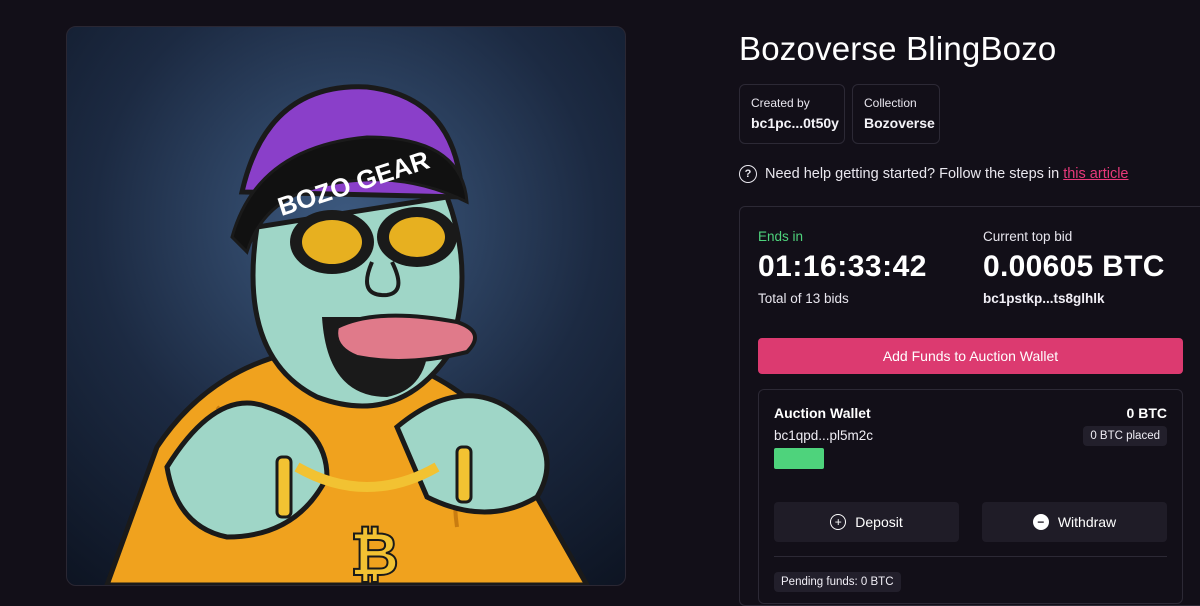 This screenshot has height=606, width=1200. What do you see at coordinates (838, 522) in the screenshot?
I see `plus-circle-icon: +` at bounding box center [838, 522].